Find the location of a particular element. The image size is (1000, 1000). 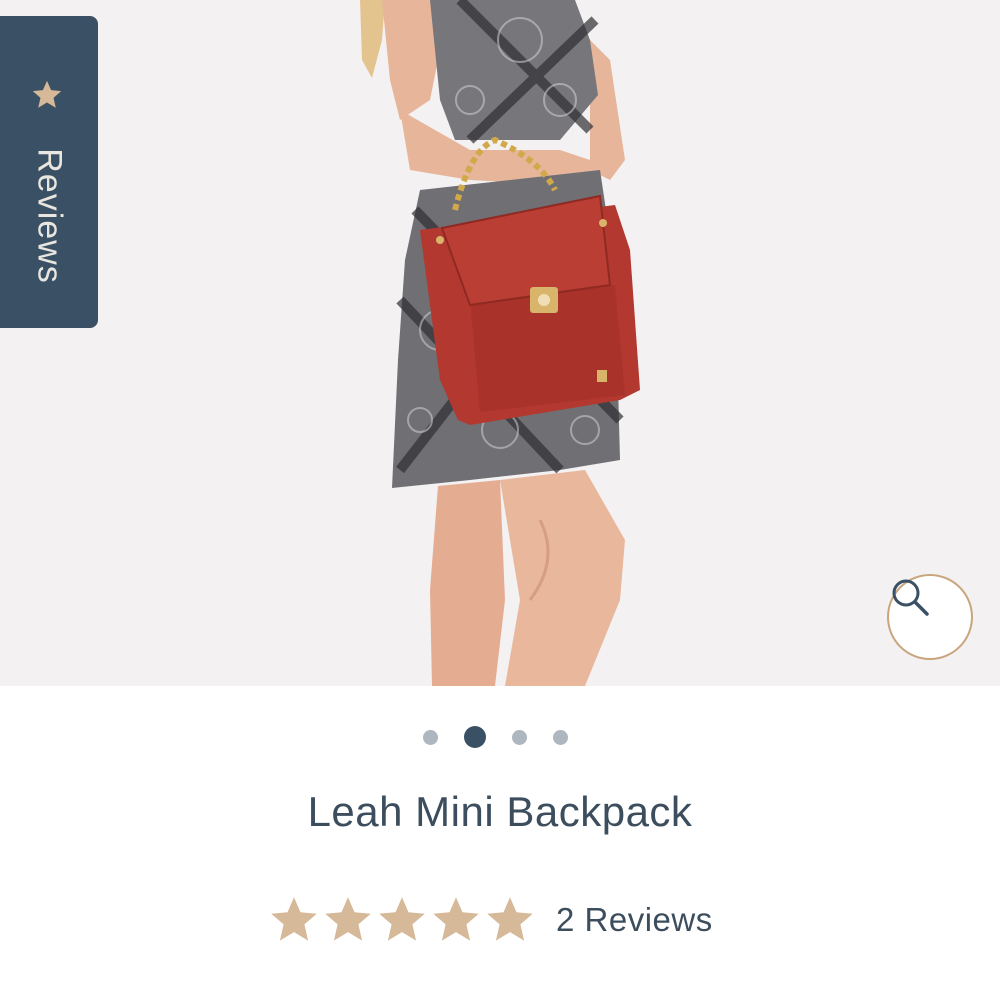

product-rating: 2 Reviews is located at coordinates (490, 920).